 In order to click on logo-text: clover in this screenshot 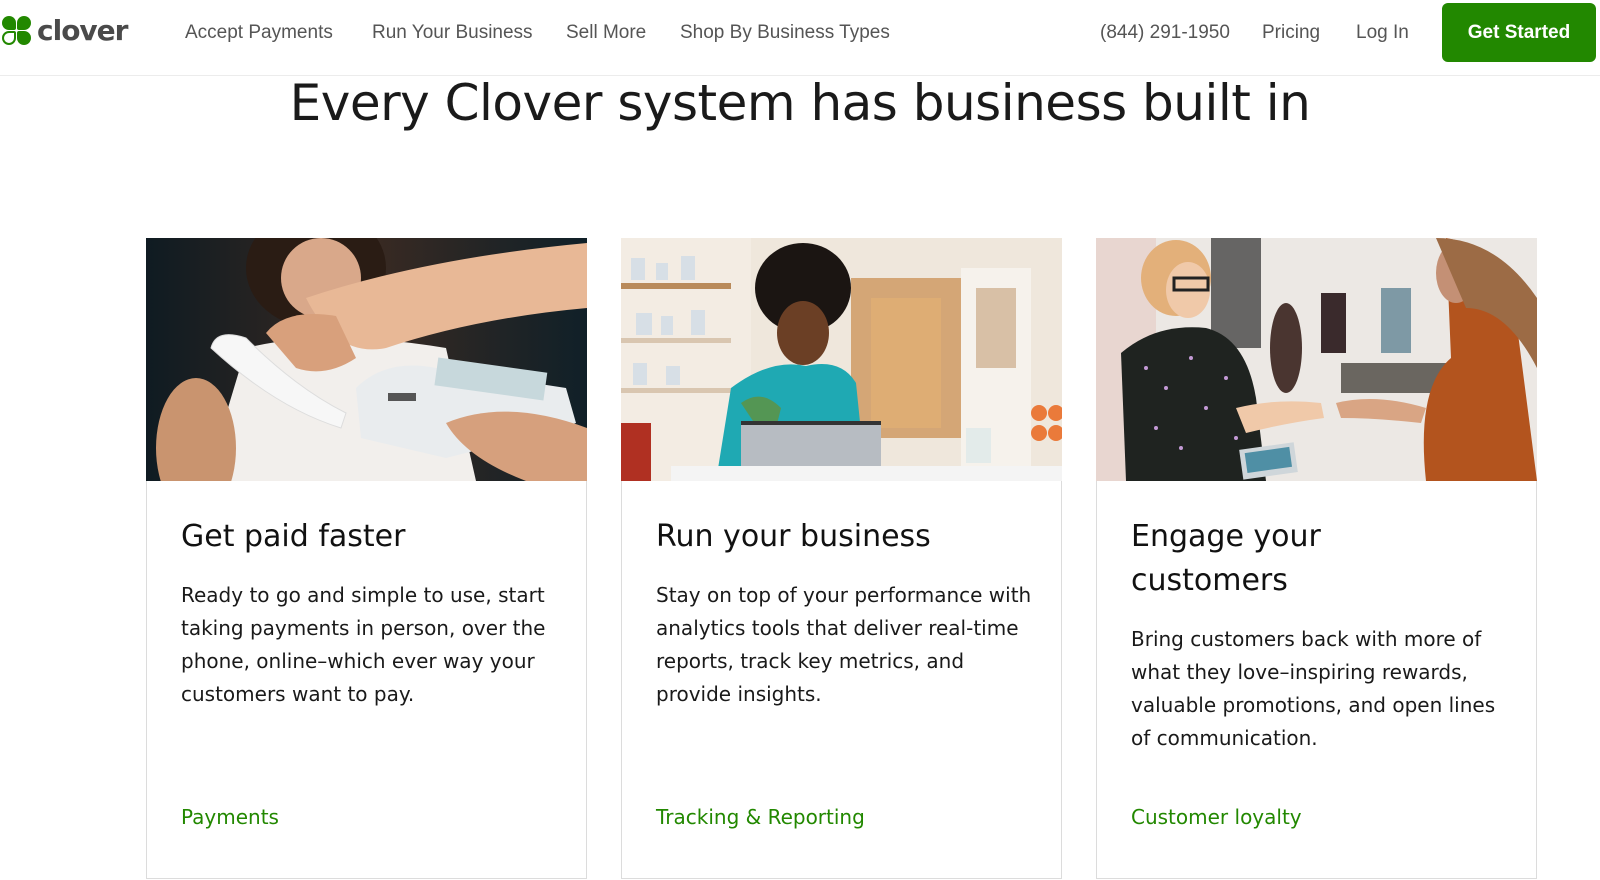, I will do `click(82, 30)`.